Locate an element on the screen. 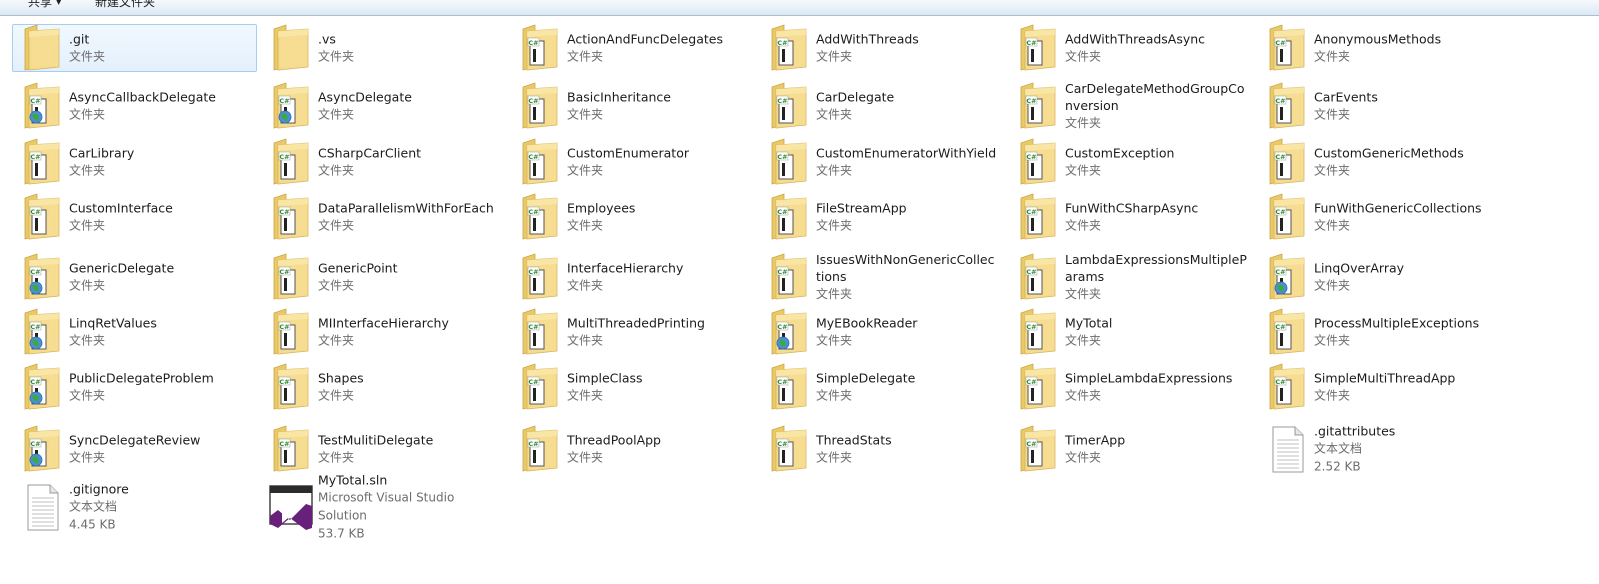  file-item: .gitattributes 文本文档 2.52 KB is located at coordinates (1379, 449).